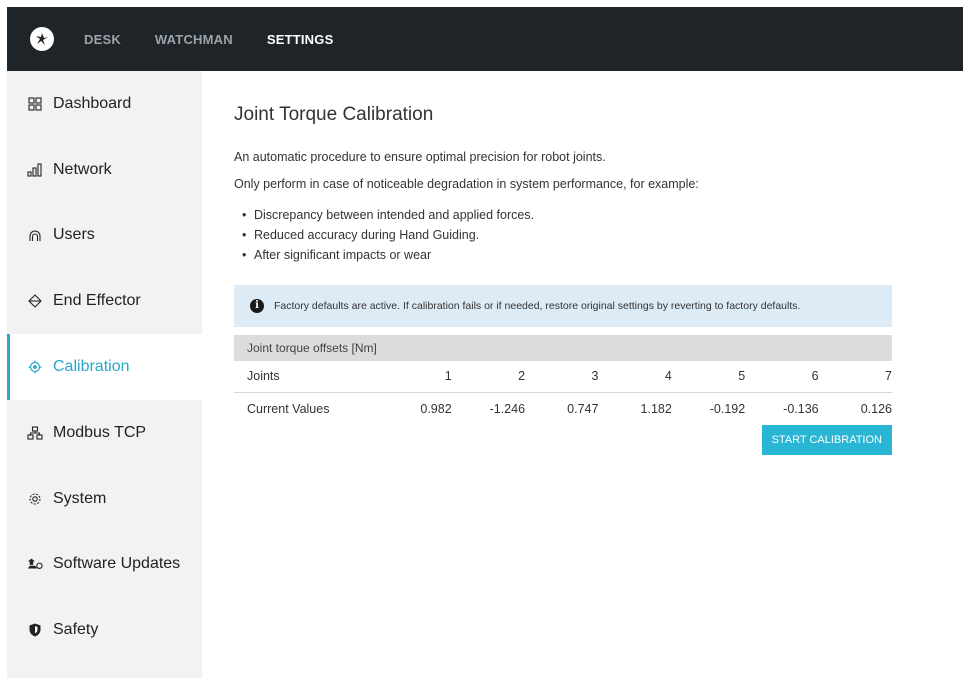 This screenshot has width=963, height=678. Describe the element at coordinates (35, 499) in the screenshot. I see `gear-icon` at that location.